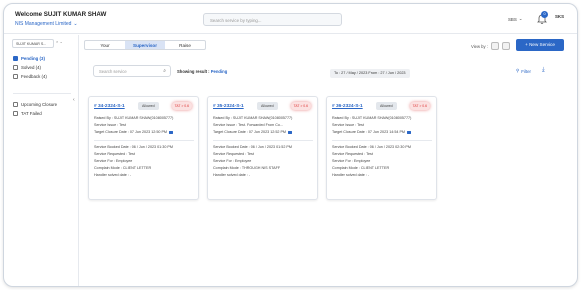  What do you see at coordinates (109, 106) in the screenshot?
I see `card-number: # 34-2324-S-1` at bounding box center [109, 106].